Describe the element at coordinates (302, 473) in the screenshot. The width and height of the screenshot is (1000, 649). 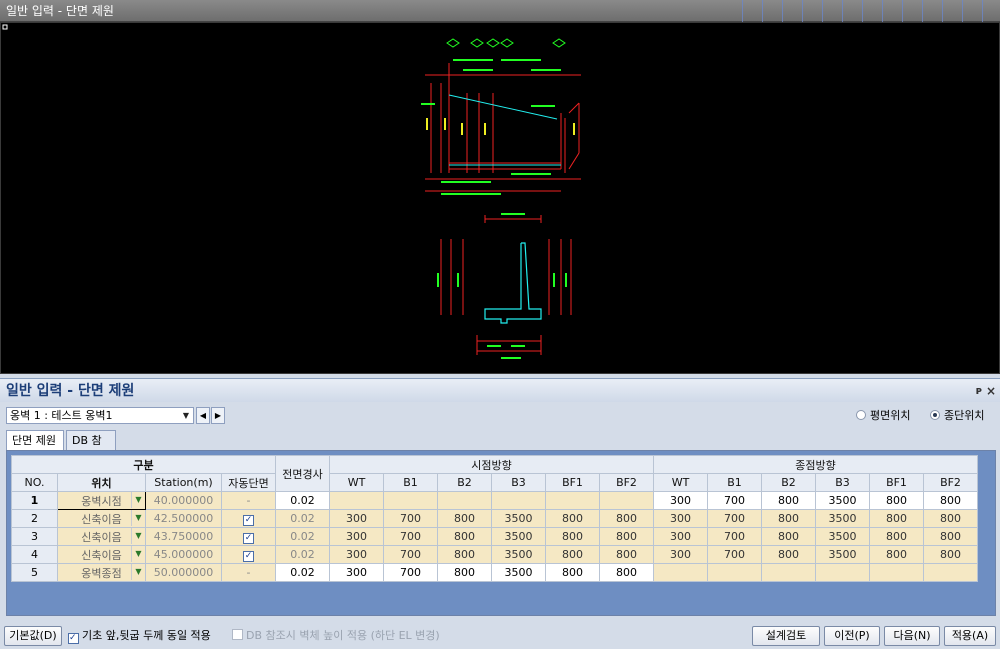
I see `header-front-slope: 전면경사` at that location.